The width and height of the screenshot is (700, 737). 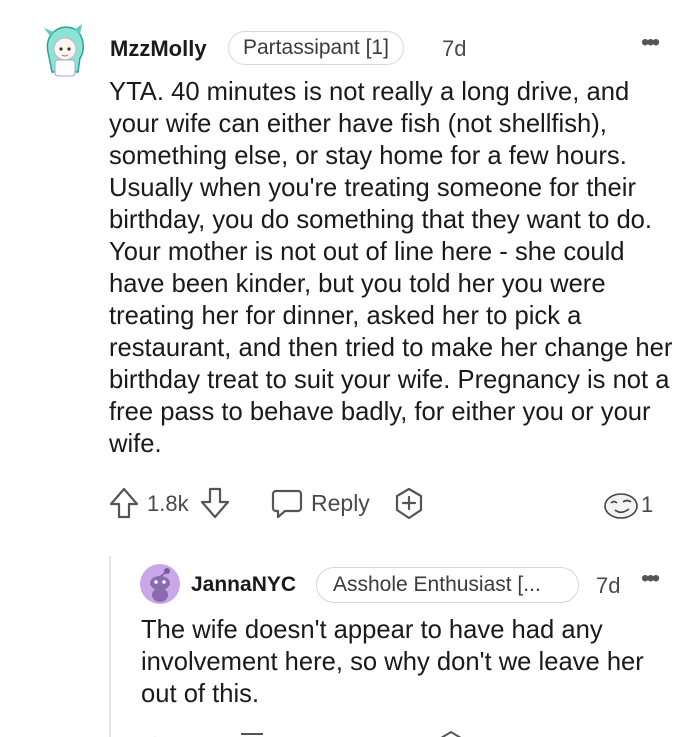 I want to click on upvote-arrow-icon, so click(x=124, y=503).